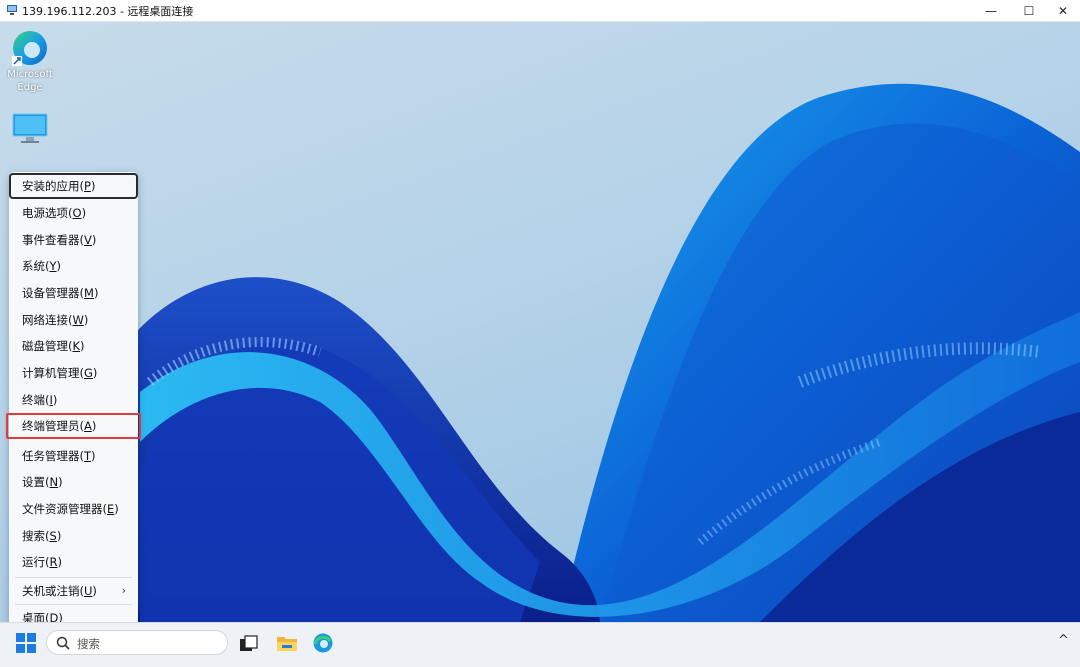 This screenshot has height=667, width=1080. I want to click on maximize-icon: ☐, so click(1029, 10).